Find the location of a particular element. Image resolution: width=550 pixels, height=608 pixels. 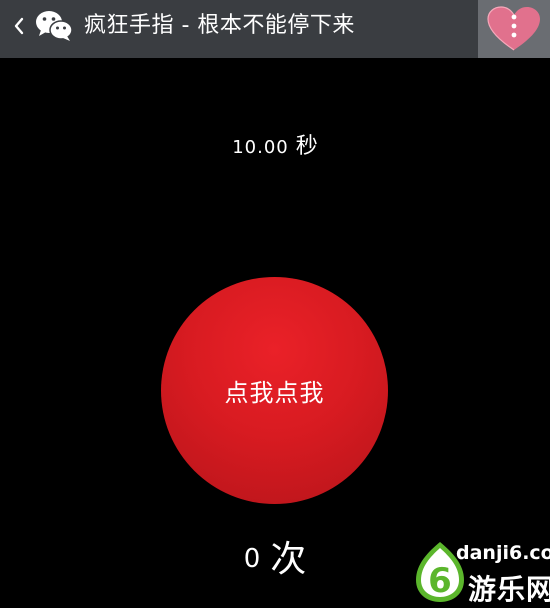

wechat-icon is located at coordinates (54, 26).